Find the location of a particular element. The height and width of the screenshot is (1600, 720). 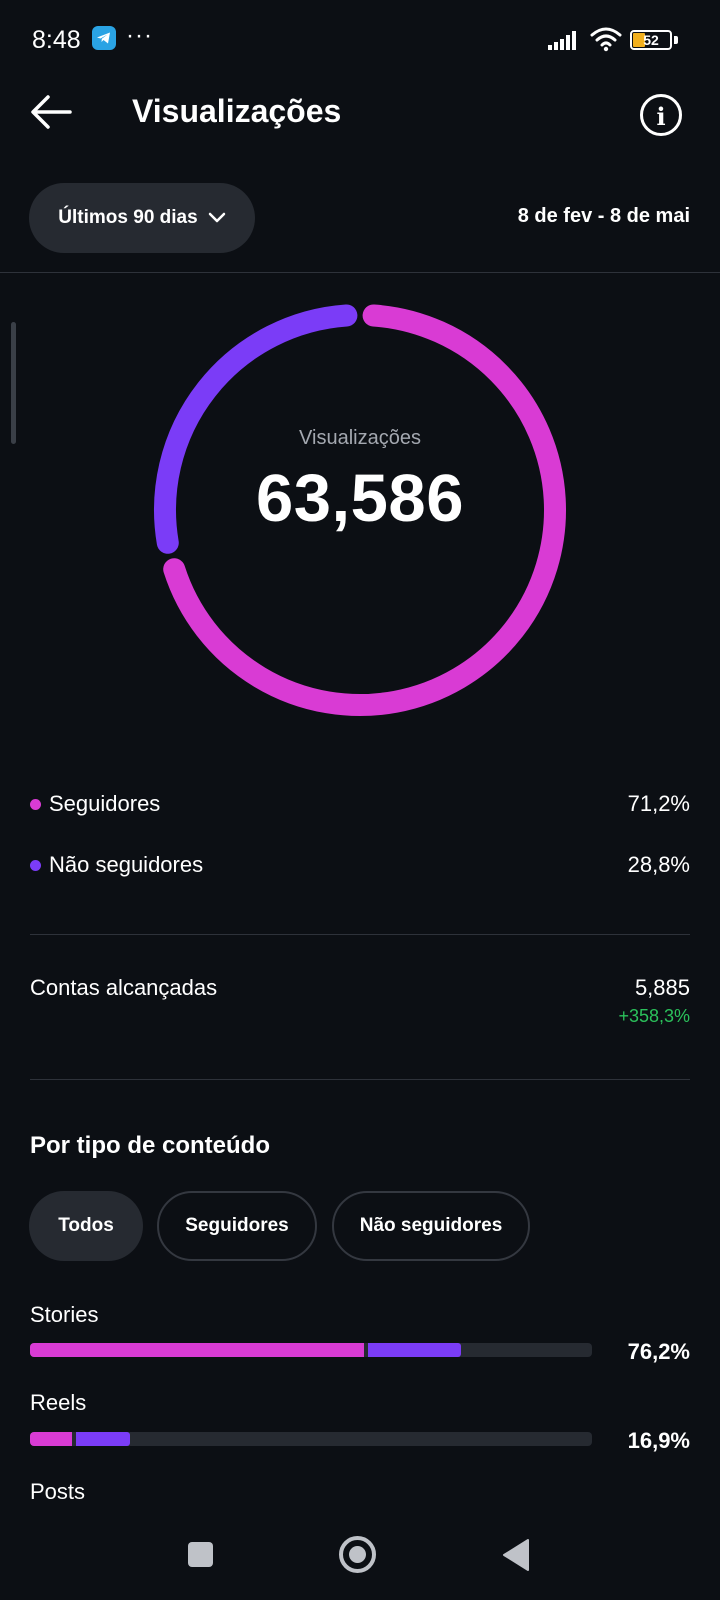

wifi-icon is located at coordinates (607, 41).